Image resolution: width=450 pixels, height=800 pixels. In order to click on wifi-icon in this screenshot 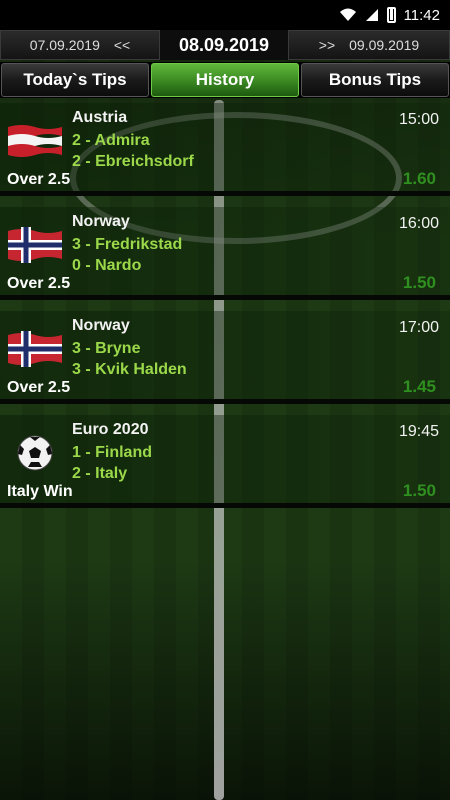, I will do `click(347, 14)`.